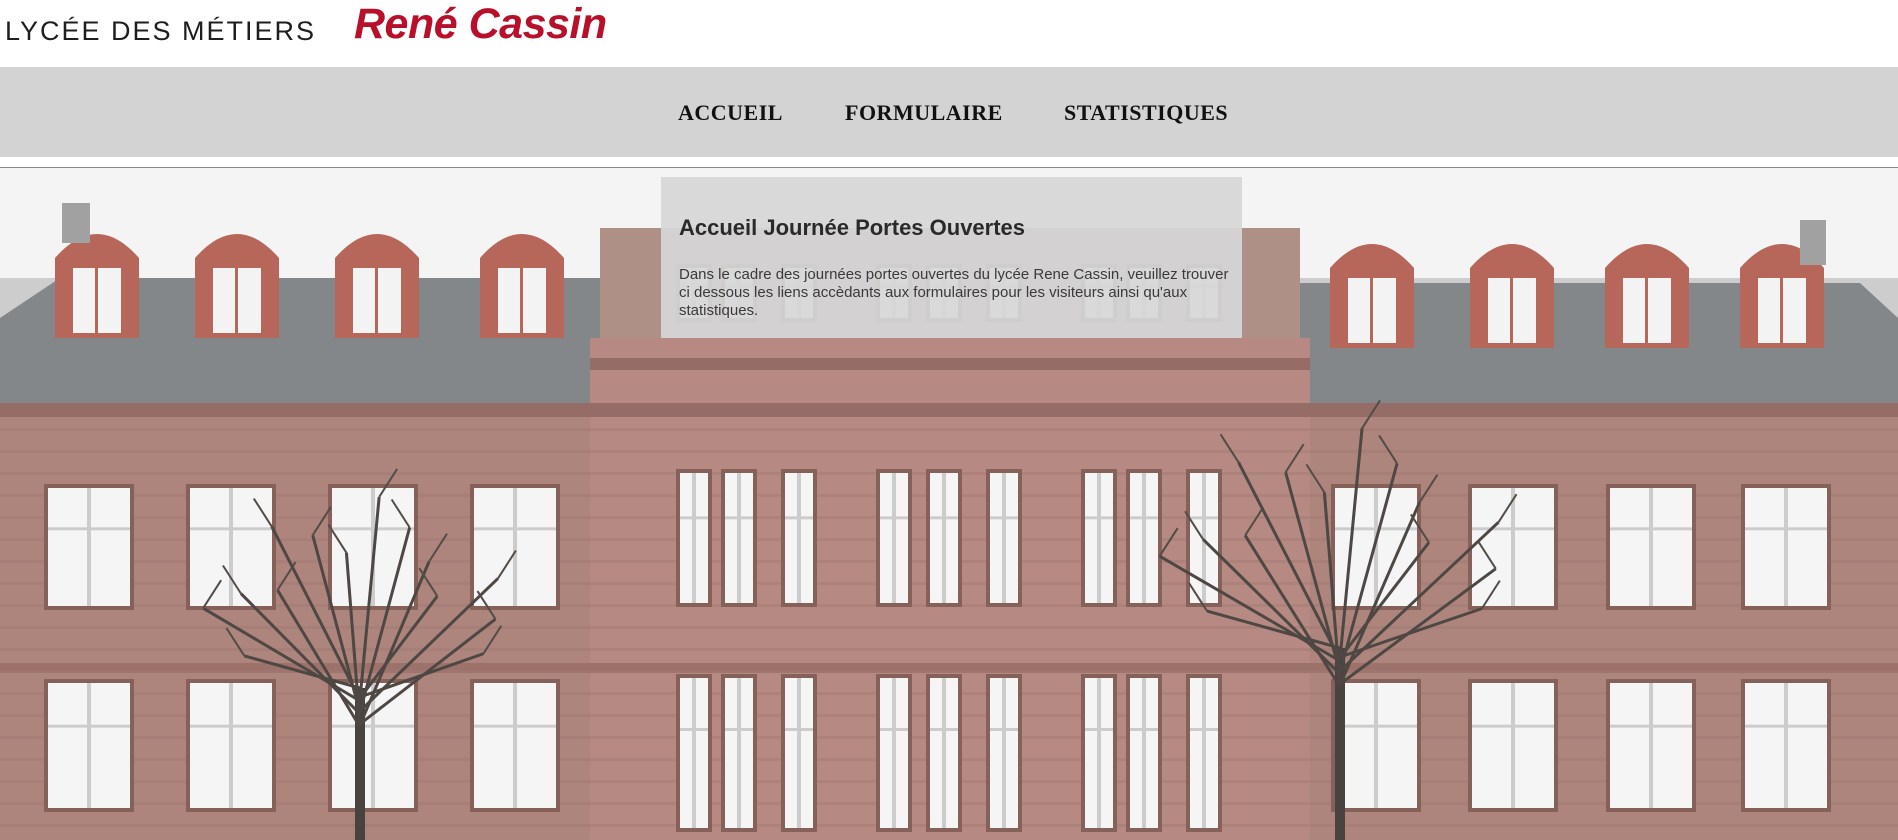  I want to click on nav-link-statistiques: STATISTIQUES, so click(1146, 113).